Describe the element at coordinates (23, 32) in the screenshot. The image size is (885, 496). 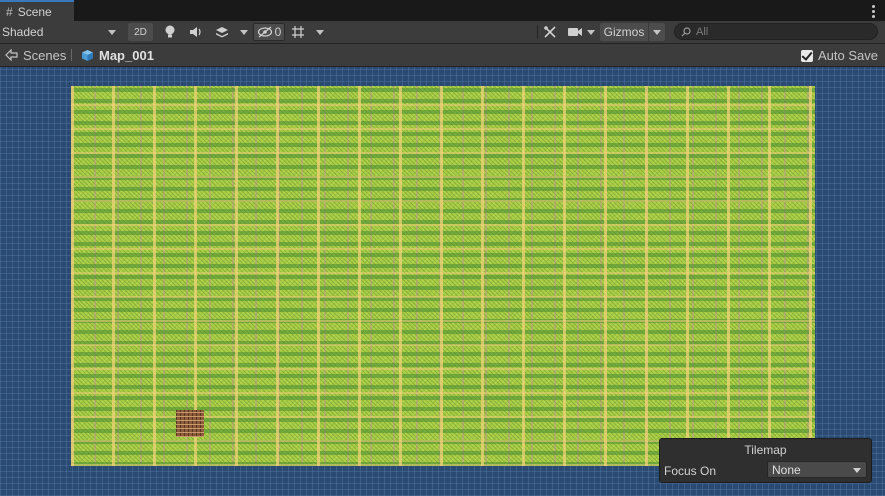
I see `shading-mode-label: Shaded` at that location.